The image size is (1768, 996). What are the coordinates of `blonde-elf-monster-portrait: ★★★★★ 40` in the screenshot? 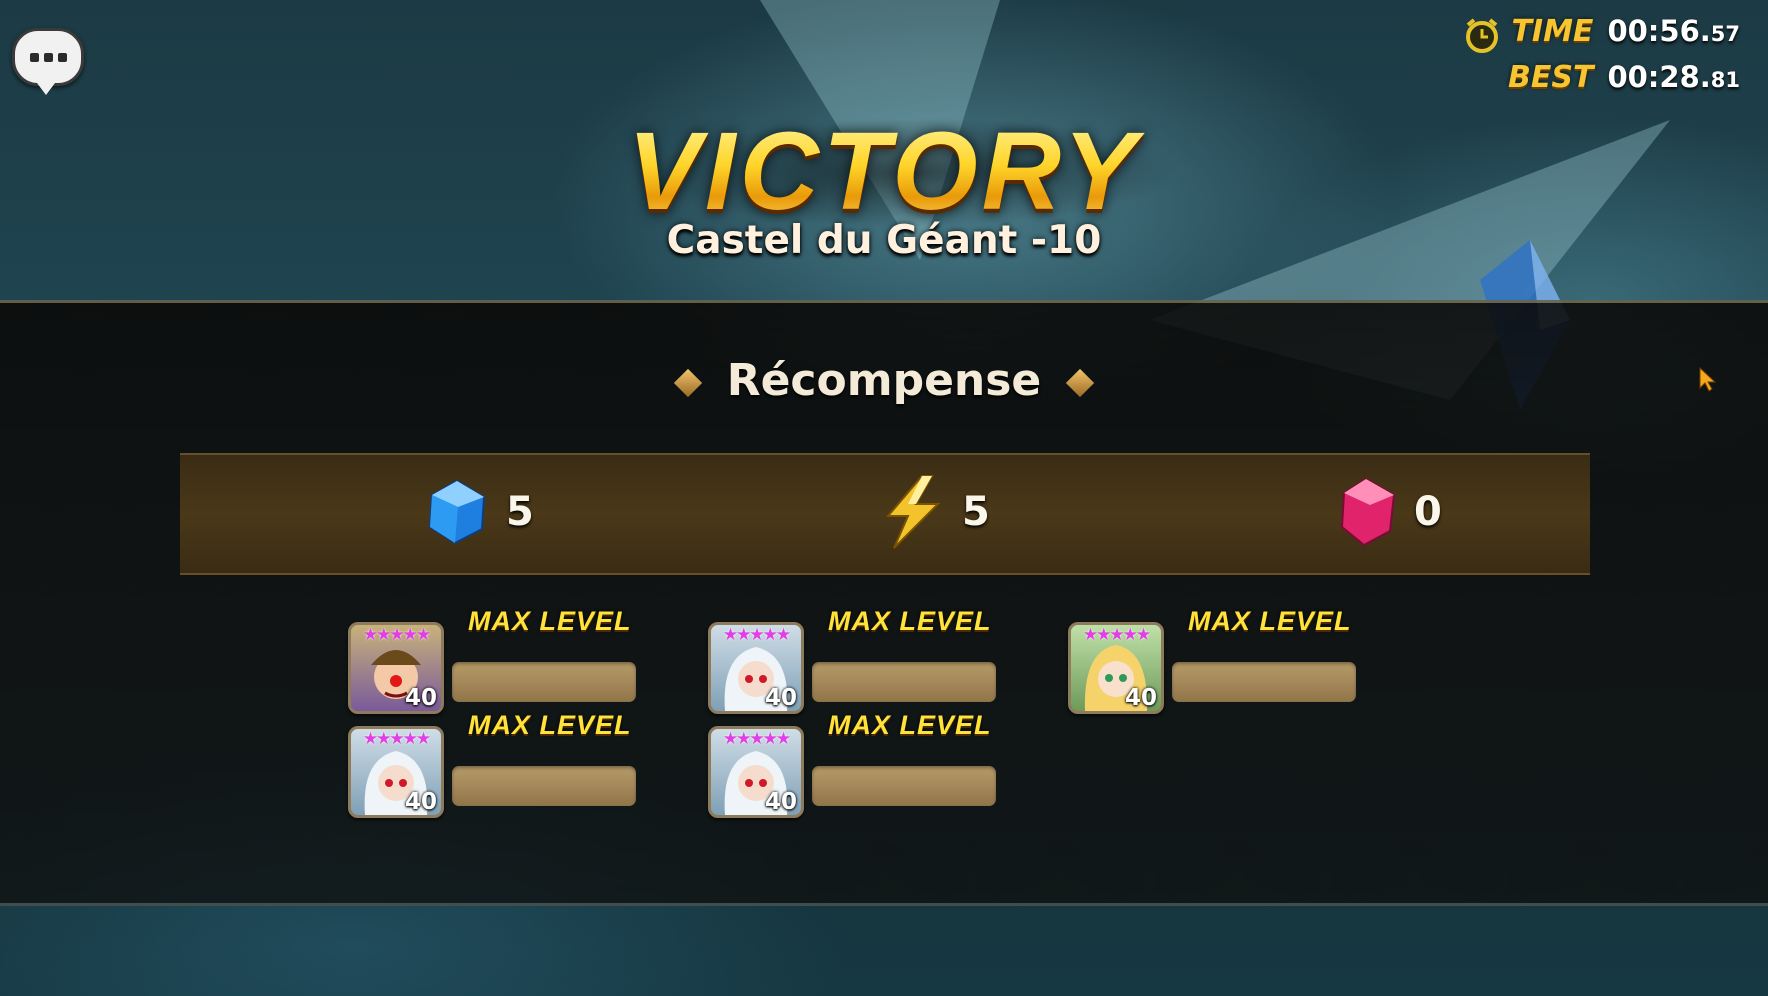 It's located at (1116, 668).